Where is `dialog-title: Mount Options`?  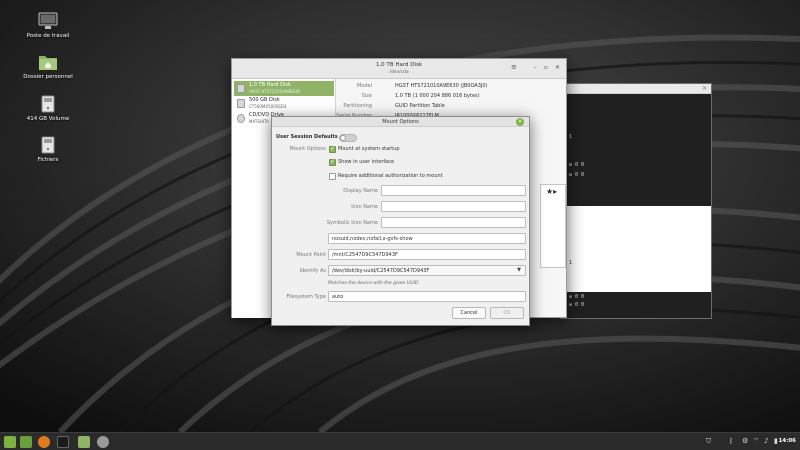 dialog-title: Mount Options is located at coordinates (400, 122).